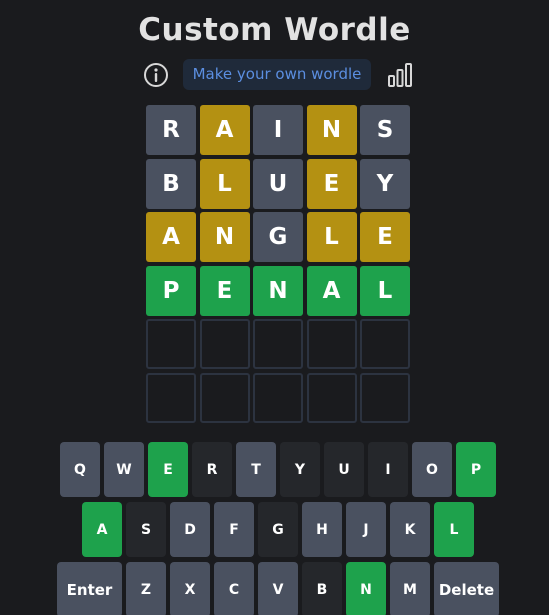 This screenshot has height=615, width=549. Describe the element at coordinates (466, 588) in the screenshot. I see `delete-key: Delete` at that location.